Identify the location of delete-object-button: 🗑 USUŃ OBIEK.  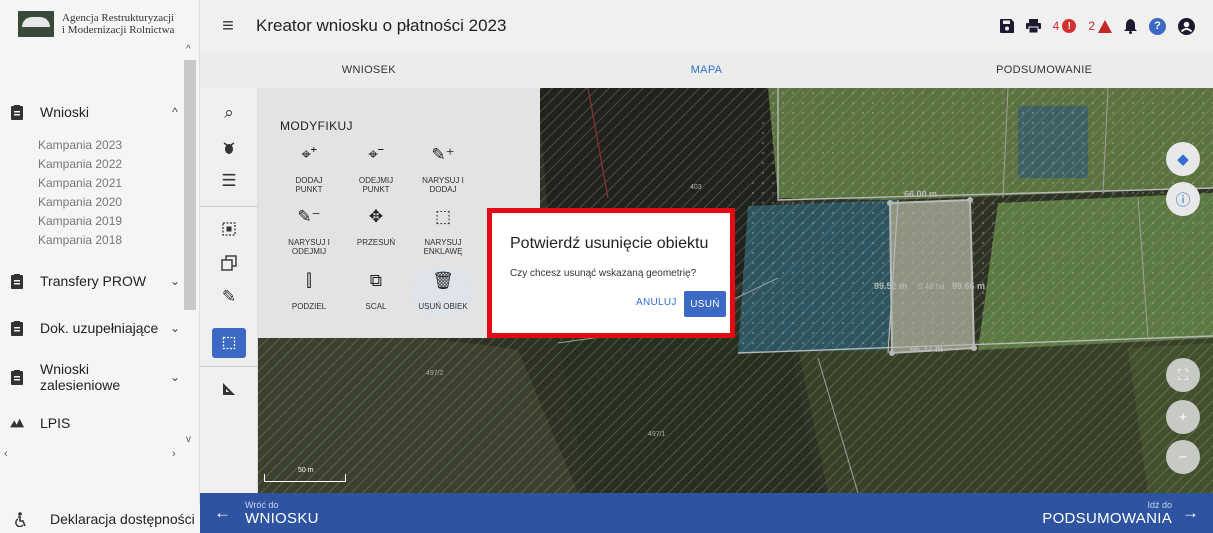
(443, 292).